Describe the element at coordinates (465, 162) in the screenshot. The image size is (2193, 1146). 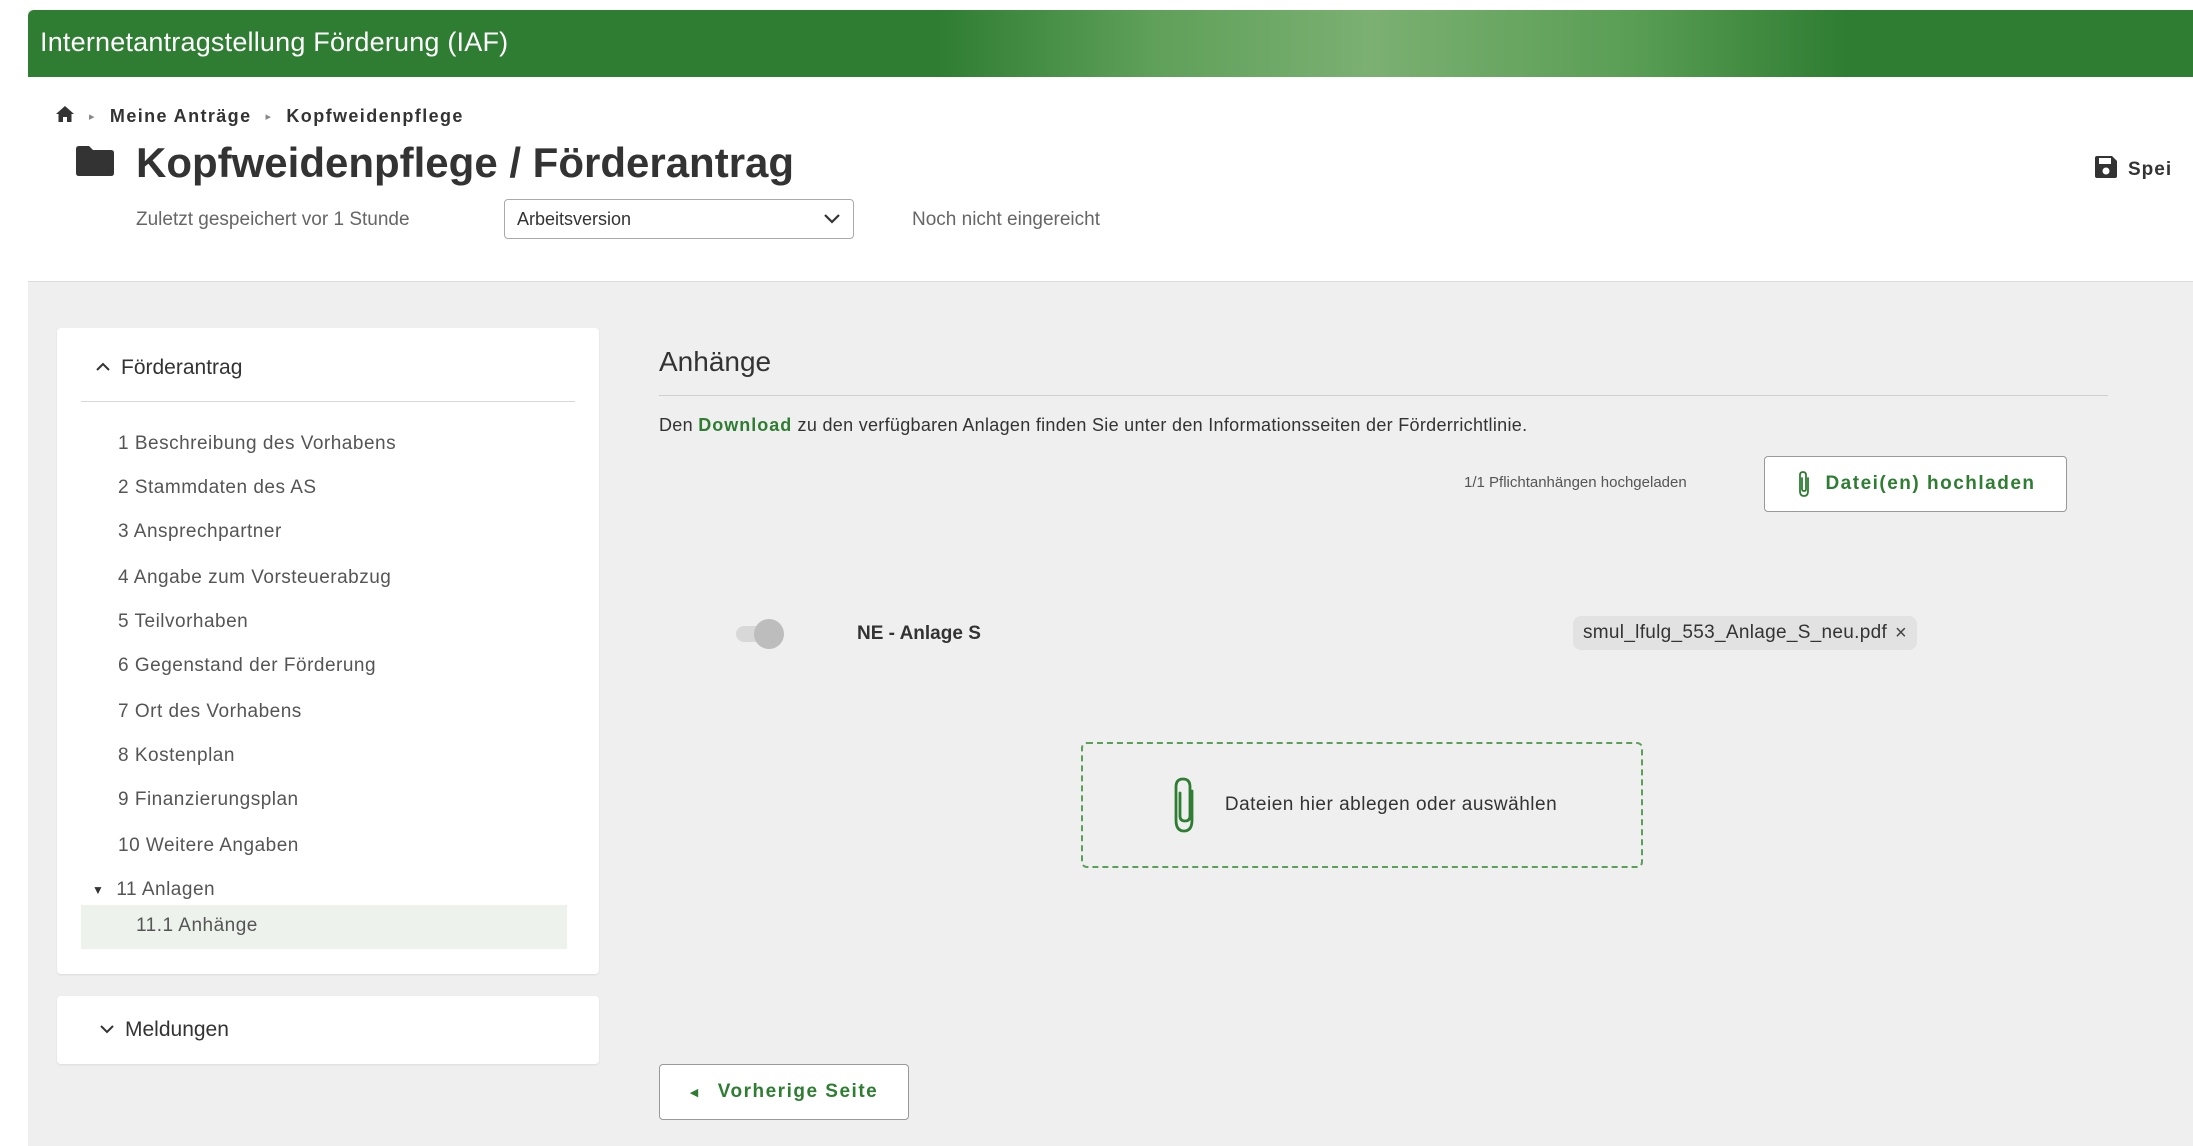
I see `page-title: Kopfweidenpflege / Förderantrag` at that location.